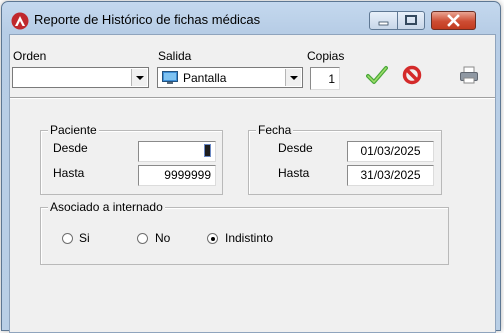 The width and height of the screenshot is (504, 333). I want to click on no-entry-icon, so click(412, 75).